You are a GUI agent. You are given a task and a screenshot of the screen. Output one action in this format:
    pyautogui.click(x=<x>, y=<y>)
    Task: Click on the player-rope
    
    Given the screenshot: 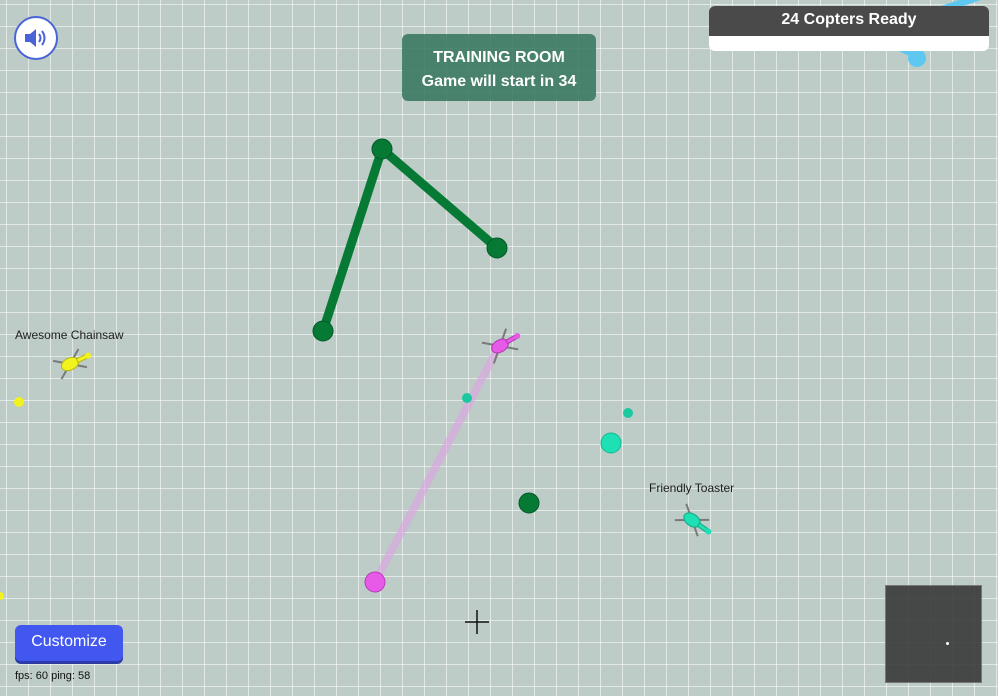 What is the action you would take?
    pyautogui.click(x=436, y=465)
    